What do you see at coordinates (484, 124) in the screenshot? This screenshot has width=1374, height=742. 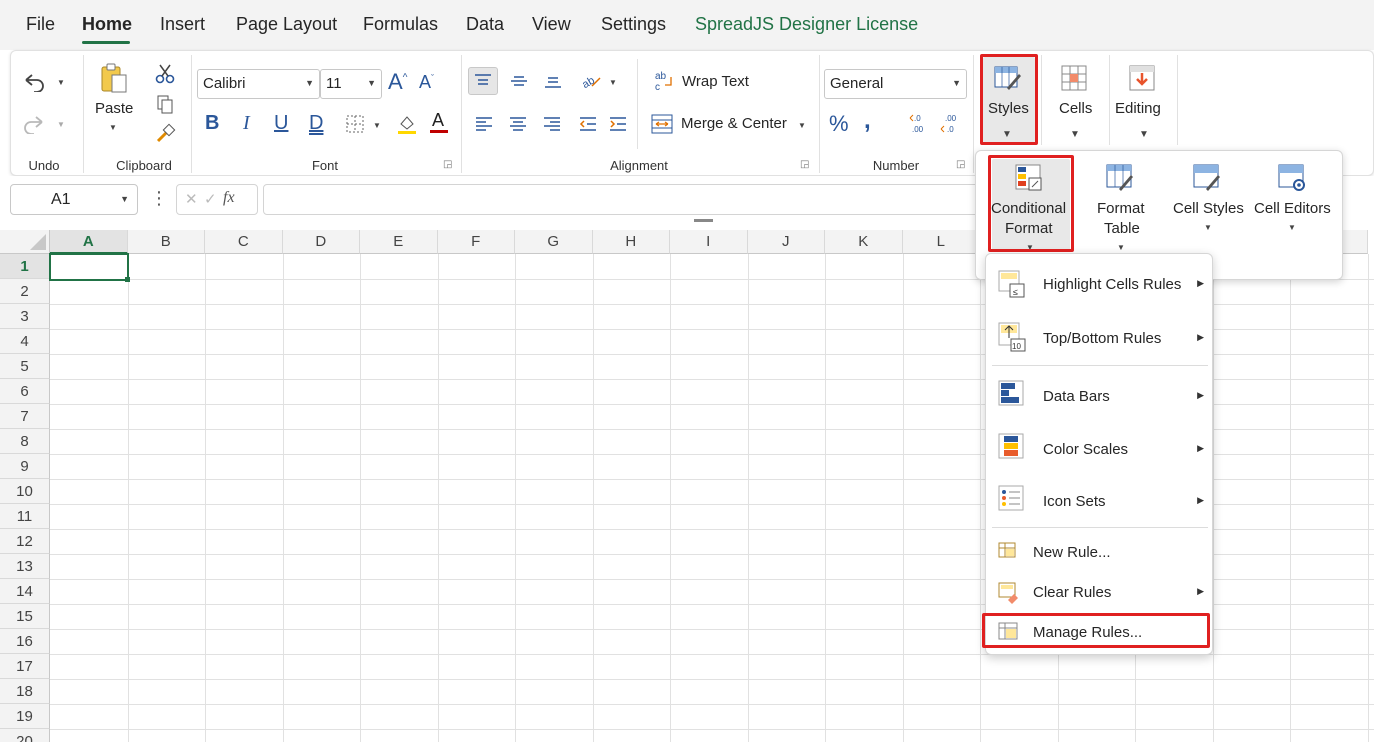 I see `align-left-icon` at bounding box center [484, 124].